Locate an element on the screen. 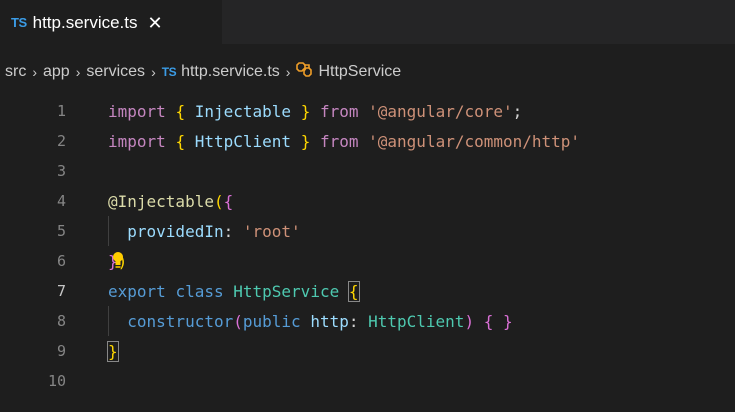 The height and width of the screenshot is (412, 735). code-text: constructor(public http: HttpClient) { } is located at coordinates (310, 321).